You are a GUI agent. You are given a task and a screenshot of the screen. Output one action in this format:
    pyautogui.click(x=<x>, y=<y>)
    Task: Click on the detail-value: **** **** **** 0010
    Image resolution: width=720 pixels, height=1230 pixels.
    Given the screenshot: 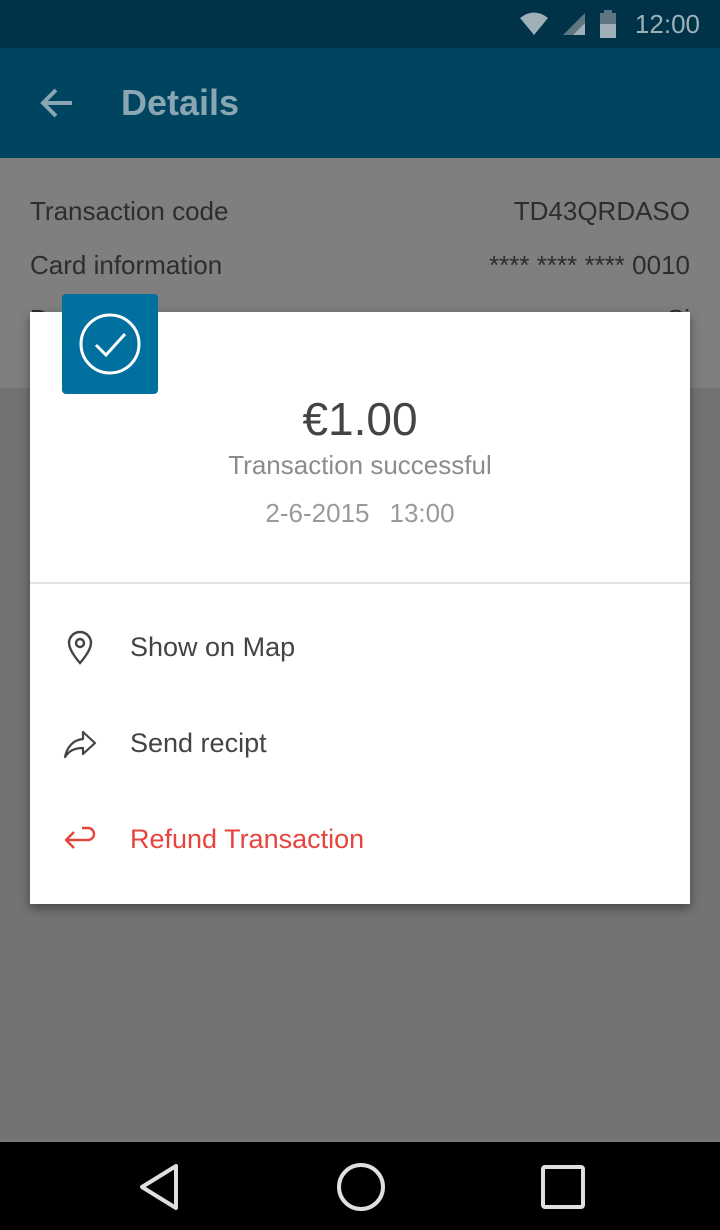 What is the action you would take?
    pyautogui.click(x=589, y=265)
    